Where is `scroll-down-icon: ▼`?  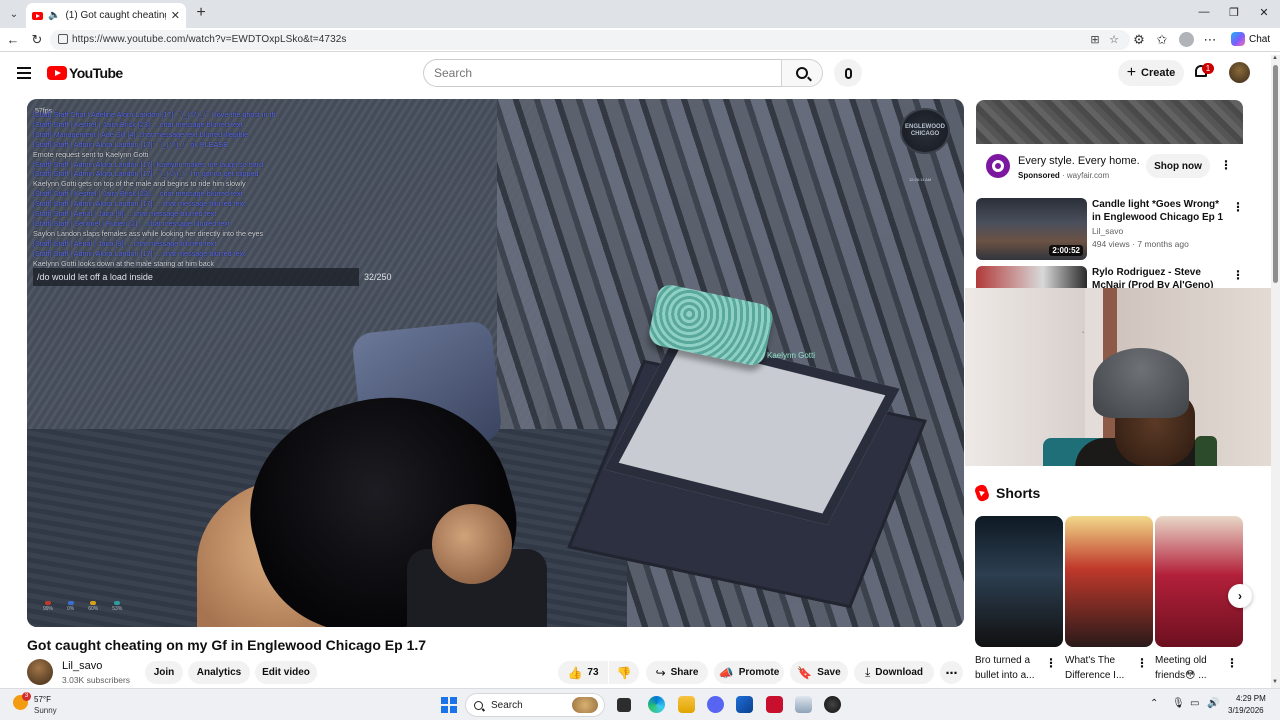 scroll-down-icon: ▼ is located at coordinates (1275, 682).